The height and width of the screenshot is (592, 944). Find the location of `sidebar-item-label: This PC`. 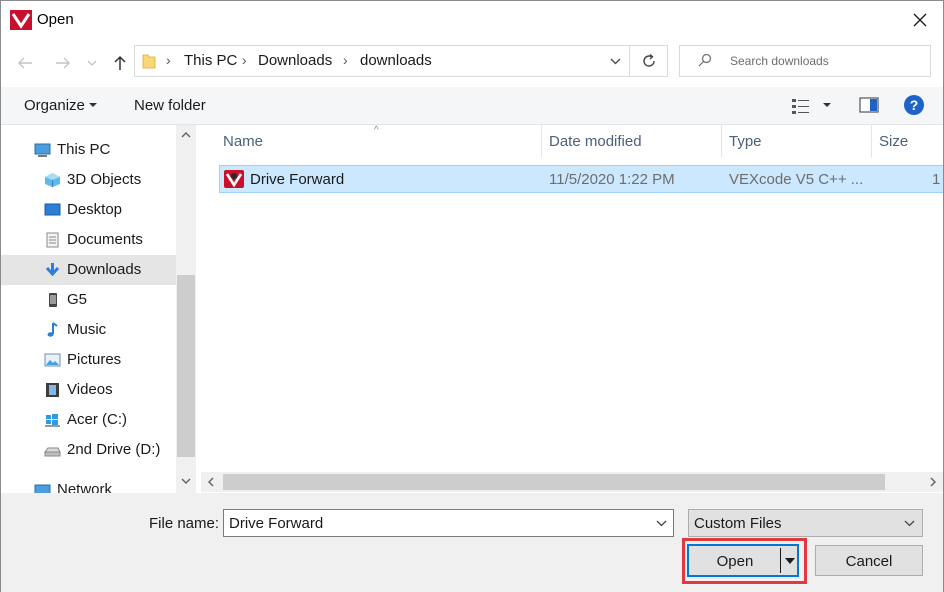

sidebar-item-label: This PC is located at coordinates (84, 149).